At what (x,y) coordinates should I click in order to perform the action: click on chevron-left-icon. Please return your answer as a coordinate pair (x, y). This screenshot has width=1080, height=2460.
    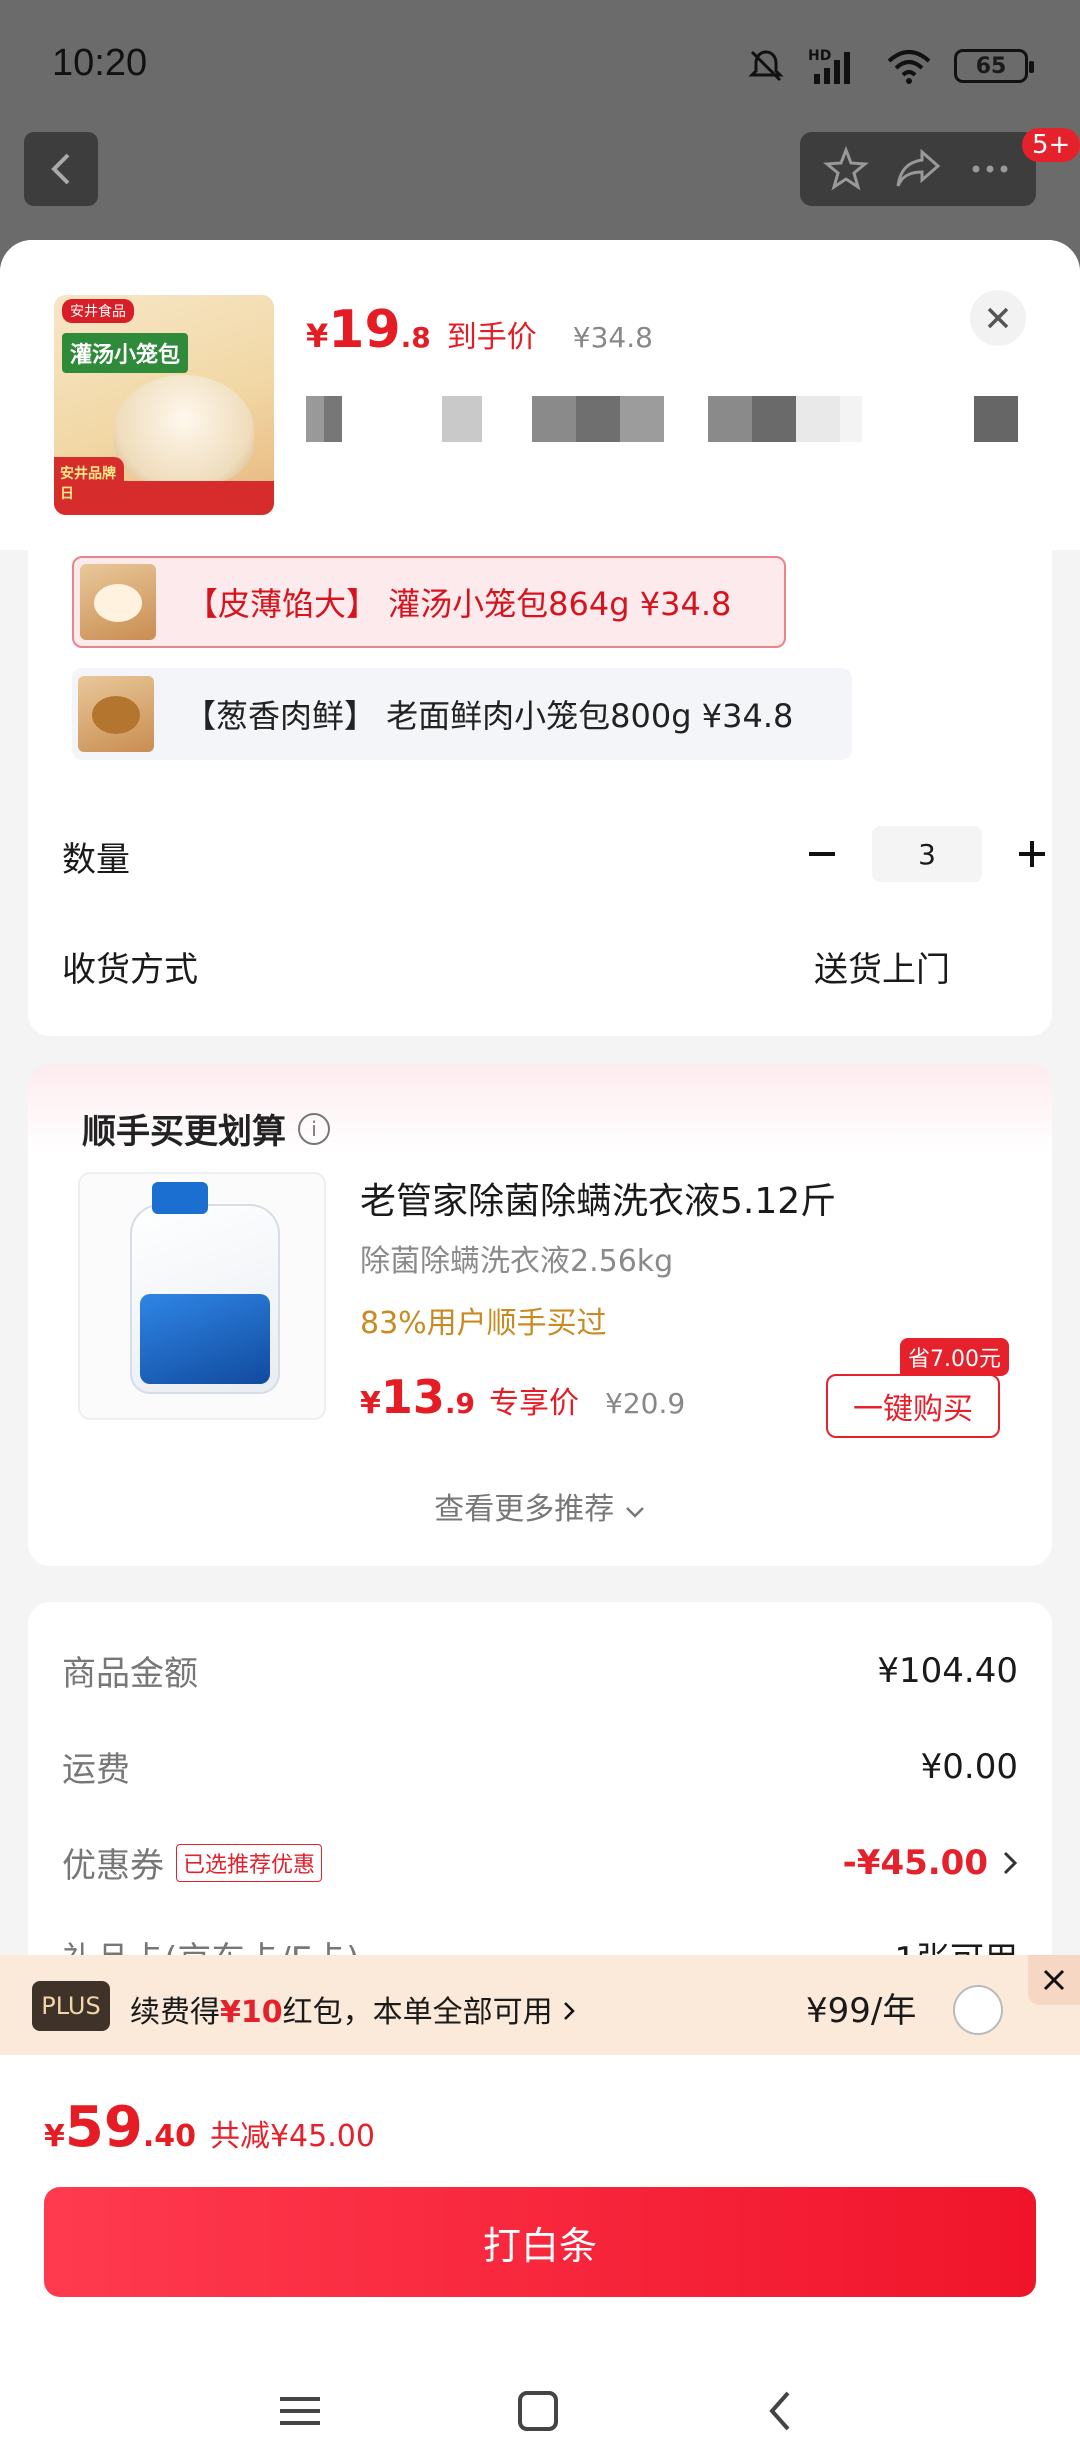
    Looking at the image, I should click on (60, 169).